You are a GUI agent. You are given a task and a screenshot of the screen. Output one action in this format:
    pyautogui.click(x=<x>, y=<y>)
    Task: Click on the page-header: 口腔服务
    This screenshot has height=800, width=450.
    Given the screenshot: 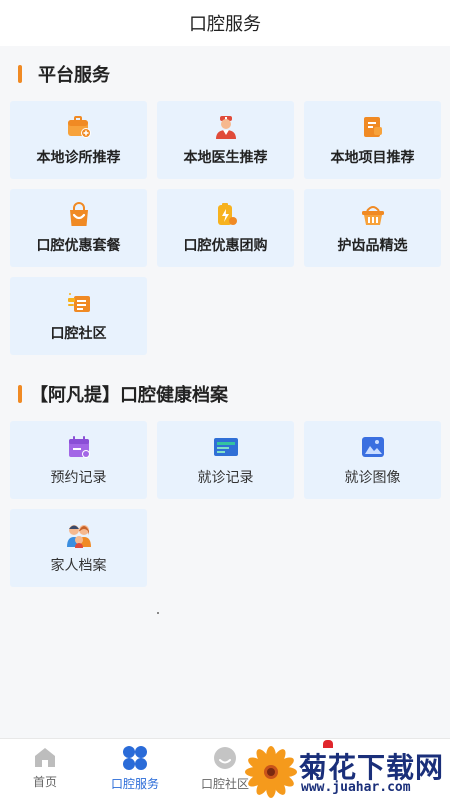 What is the action you would take?
    pyautogui.click(x=225, y=23)
    